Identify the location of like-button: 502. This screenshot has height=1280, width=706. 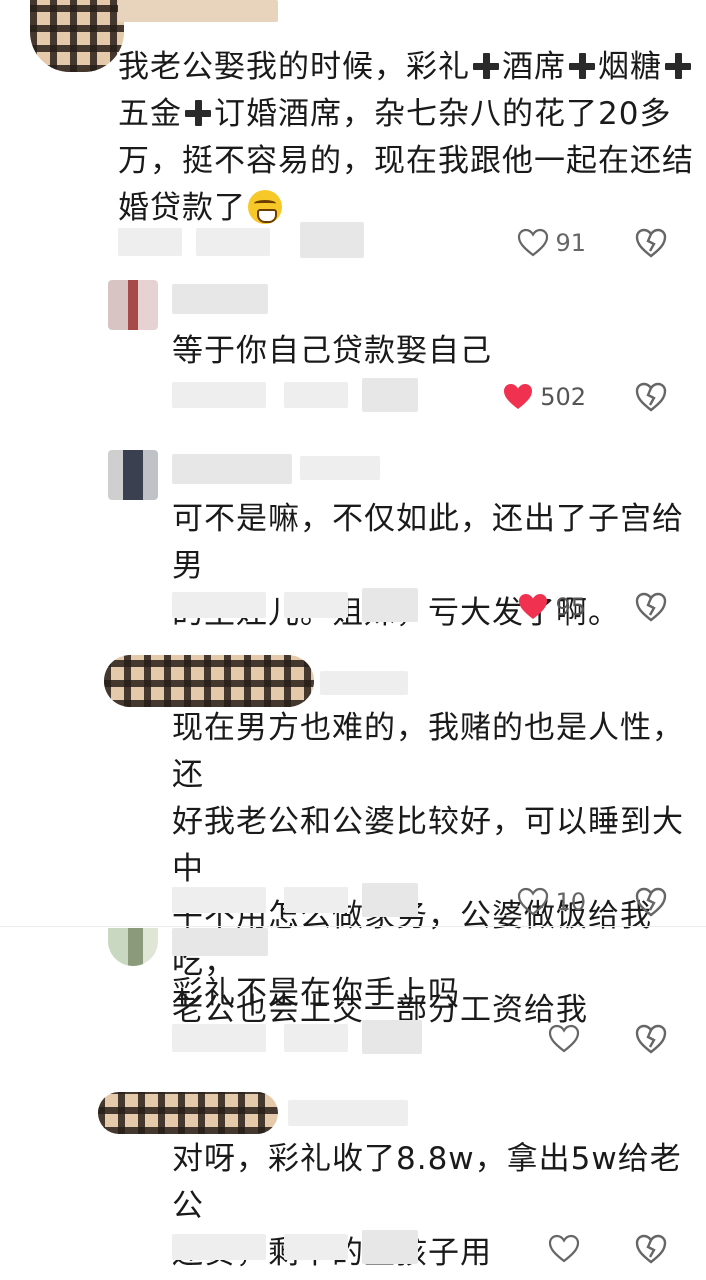
(544, 397).